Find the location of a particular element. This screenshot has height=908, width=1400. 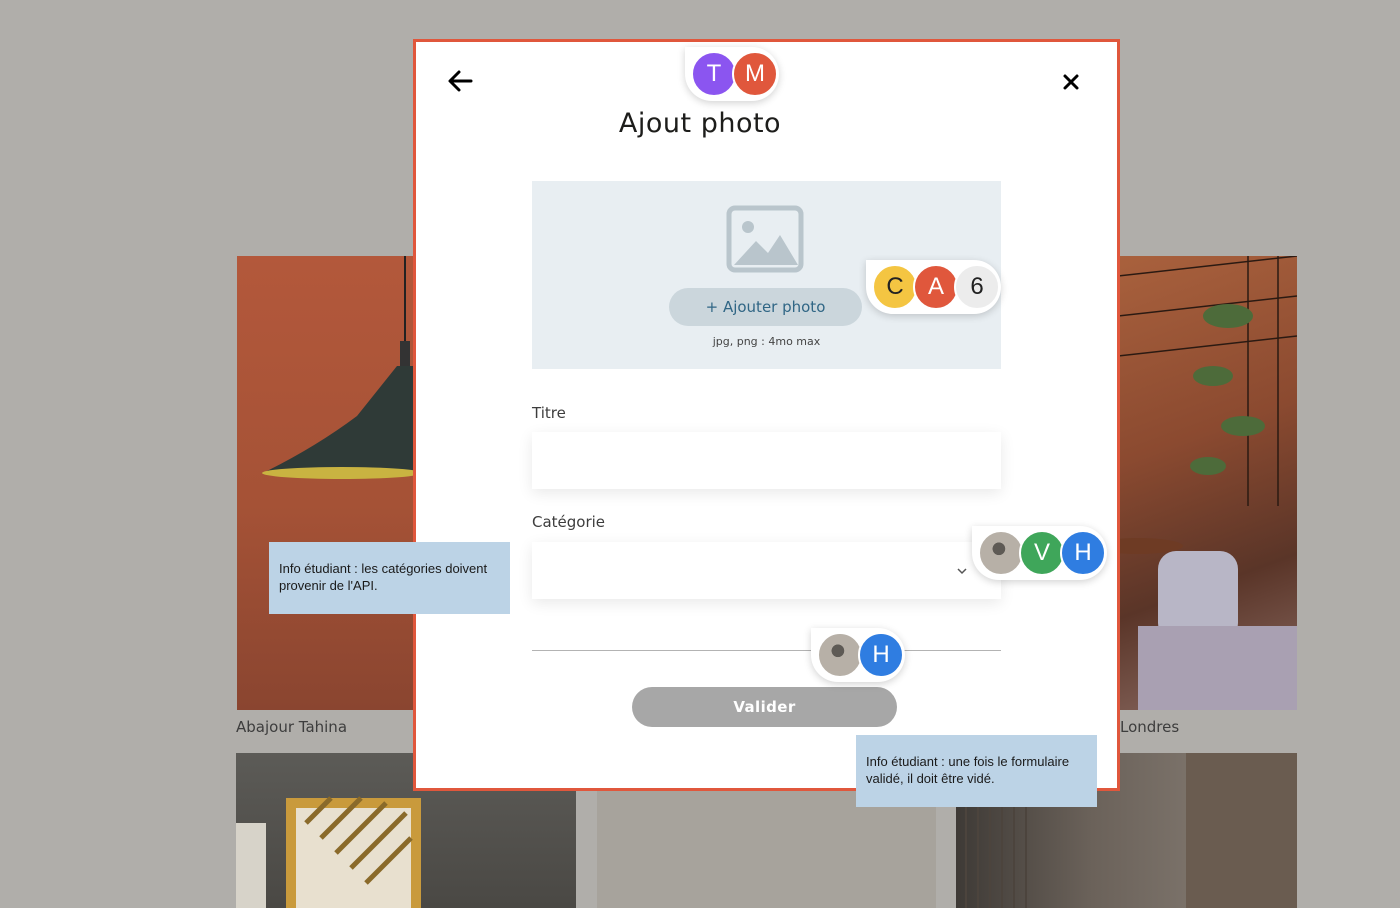

avatar: M is located at coordinates (755, 74).